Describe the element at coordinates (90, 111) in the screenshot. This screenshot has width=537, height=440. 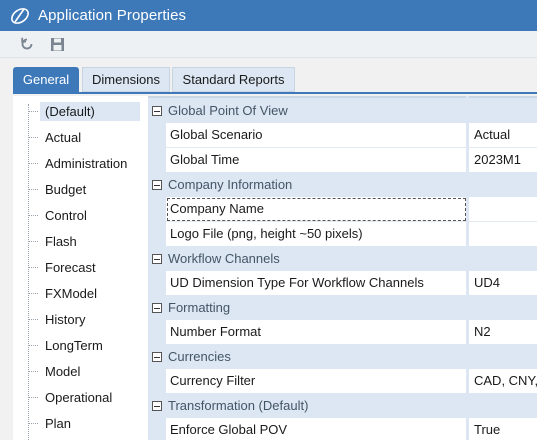
I see `tree-item-label: (Default)` at that location.